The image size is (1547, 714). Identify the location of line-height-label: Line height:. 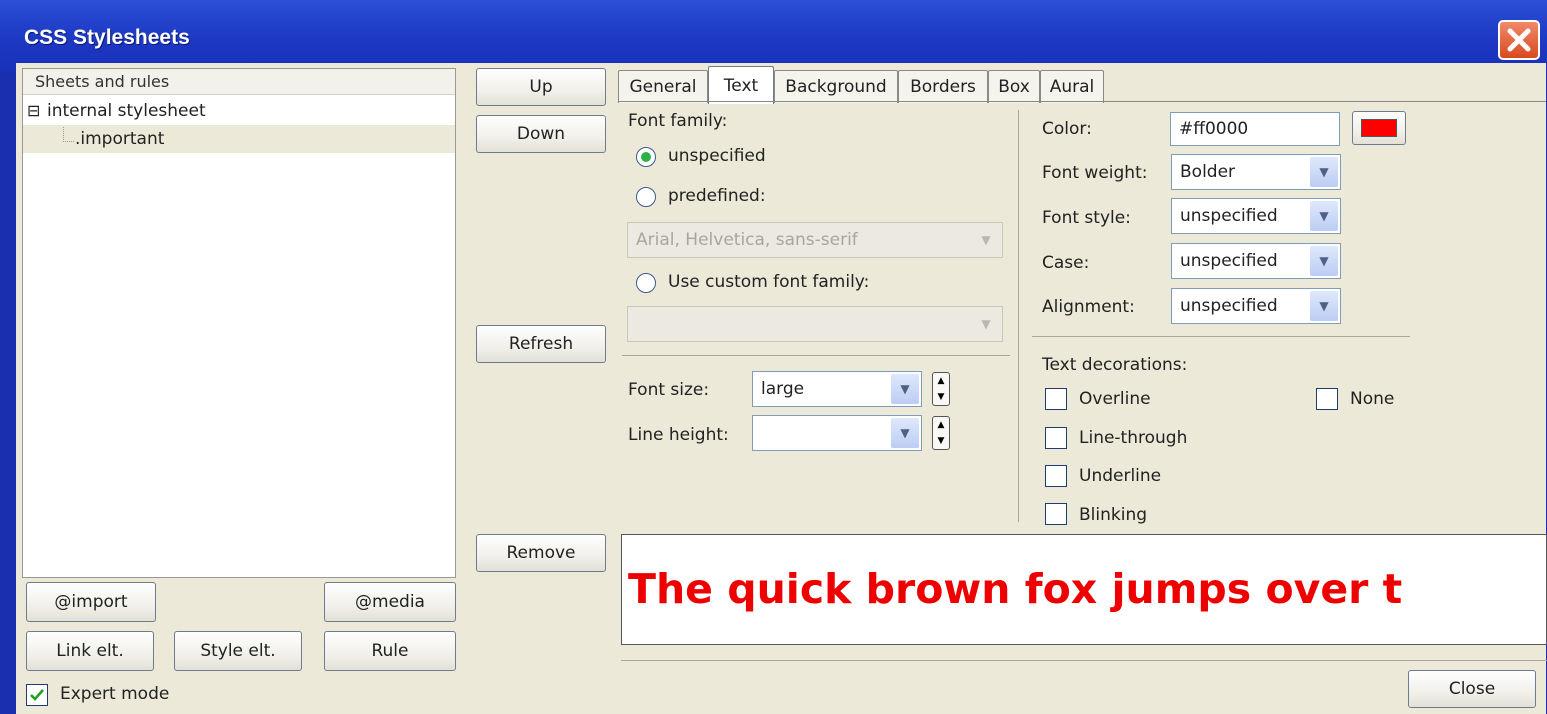
(678, 435).